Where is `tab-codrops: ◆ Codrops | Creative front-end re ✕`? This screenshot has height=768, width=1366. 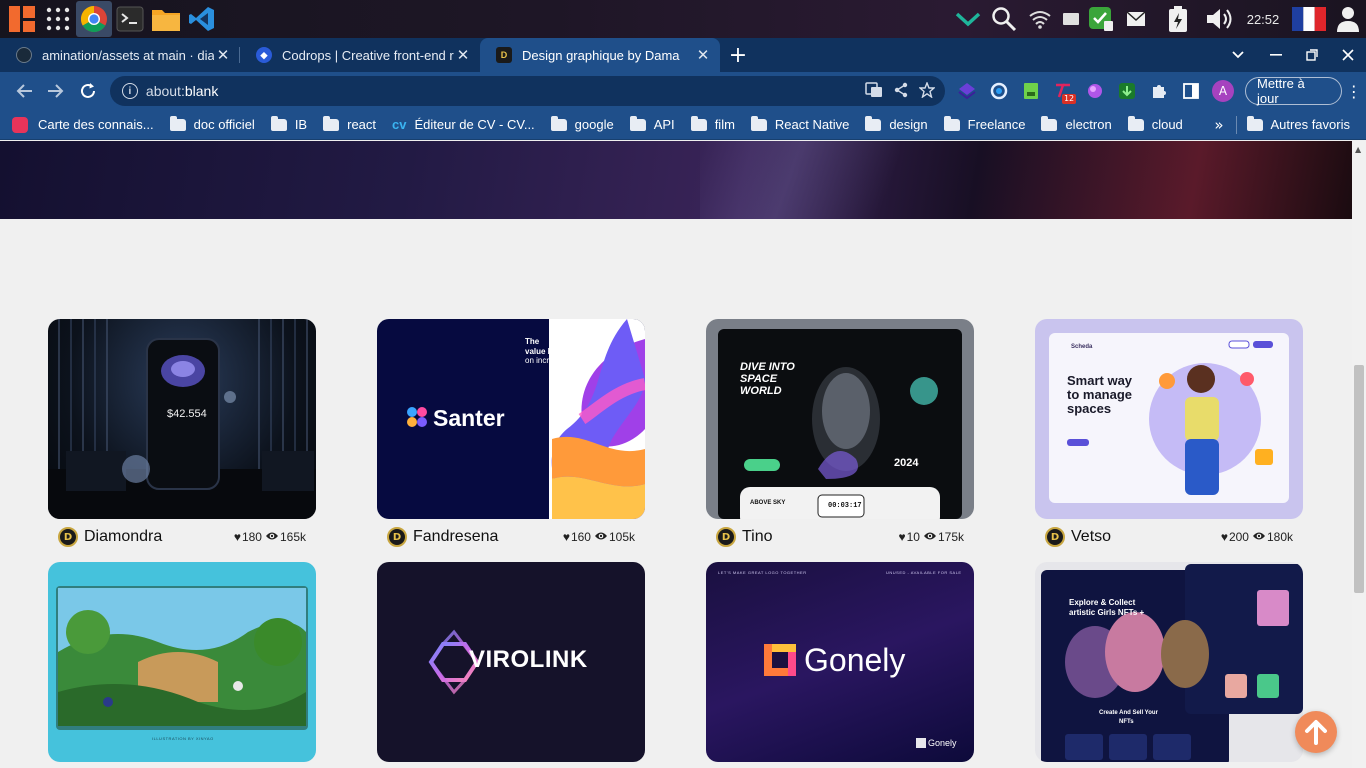
tab-codrops: ◆ Codrops | Creative front-end re ✕ is located at coordinates (360, 55).